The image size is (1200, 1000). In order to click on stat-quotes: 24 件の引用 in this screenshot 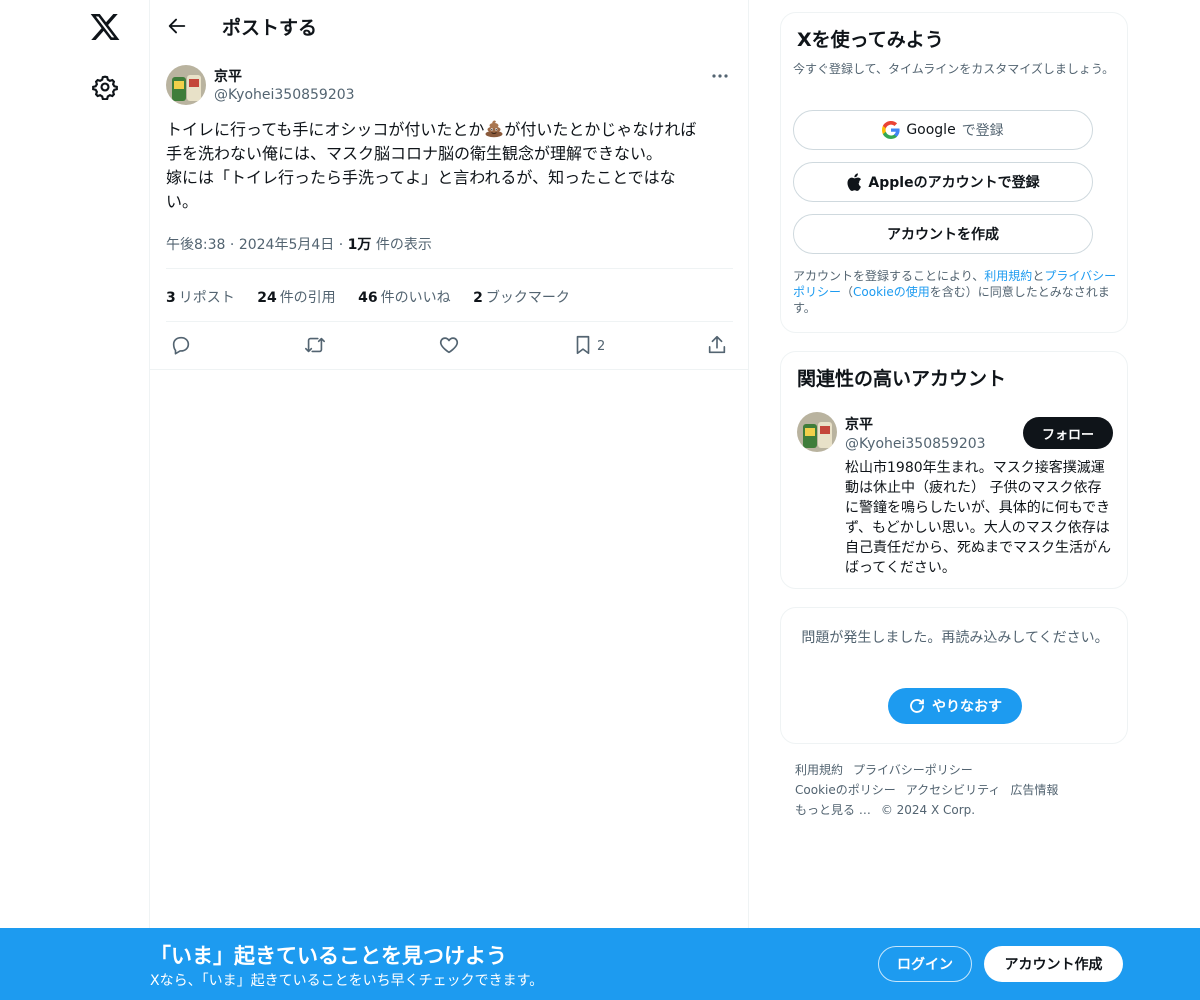, I will do `click(296, 298)`.